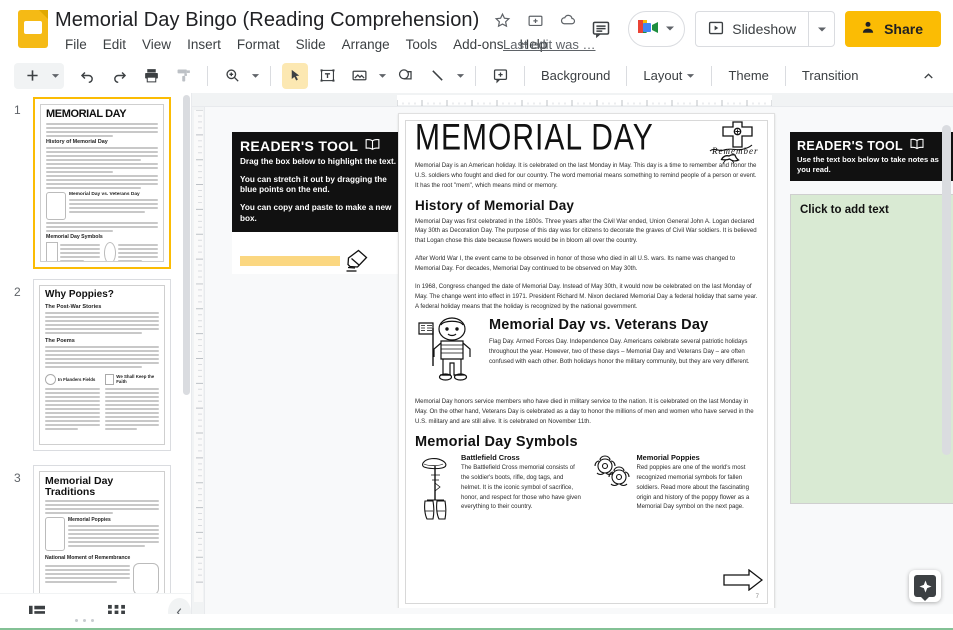 This screenshot has width=953, height=630. Describe the element at coordinates (232, 76) in the screenshot. I see `zoom-in-icon` at that location.